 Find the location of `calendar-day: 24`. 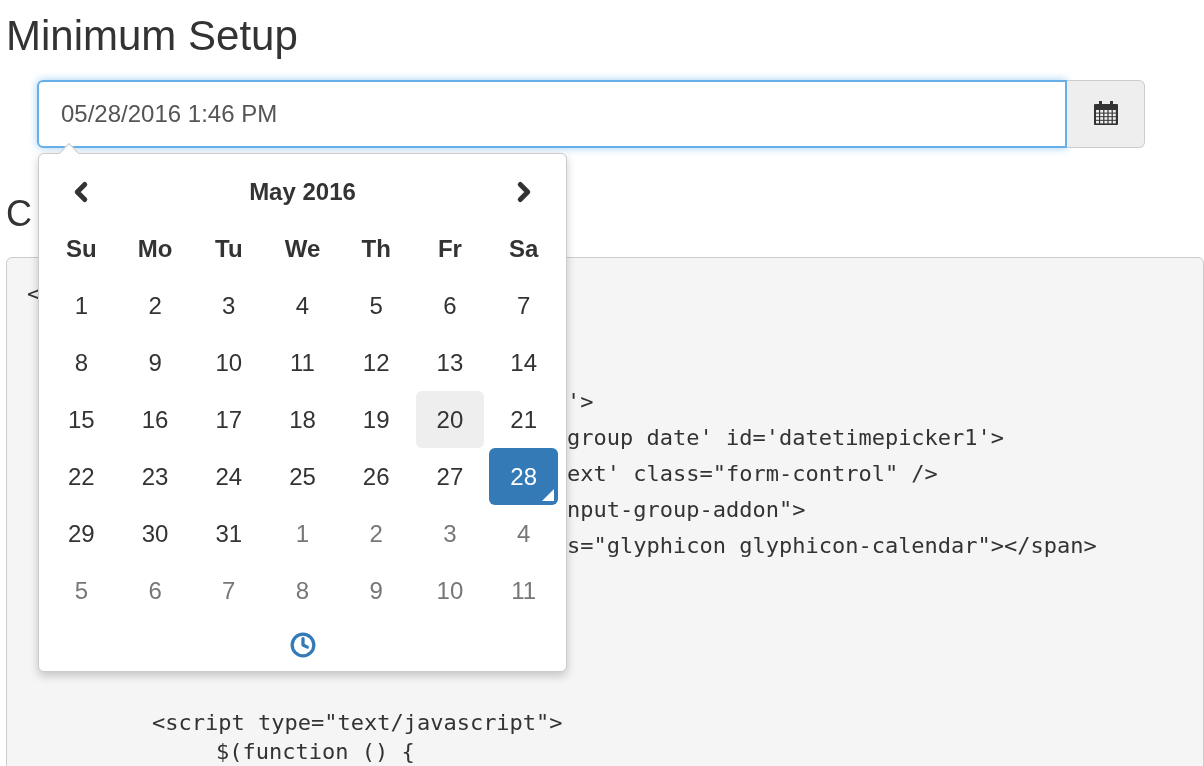

calendar-day: 24 is located at coordinates (229, 476).